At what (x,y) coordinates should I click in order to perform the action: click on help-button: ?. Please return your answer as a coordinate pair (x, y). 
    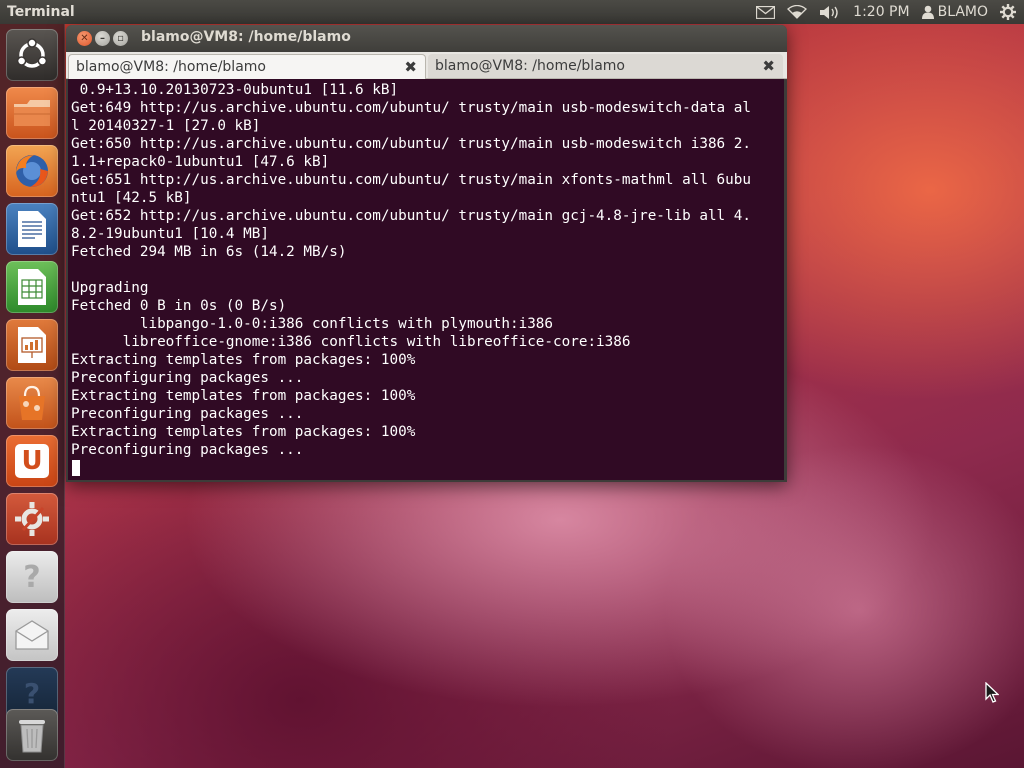
    Looking at the image, I should click on (32, 577).